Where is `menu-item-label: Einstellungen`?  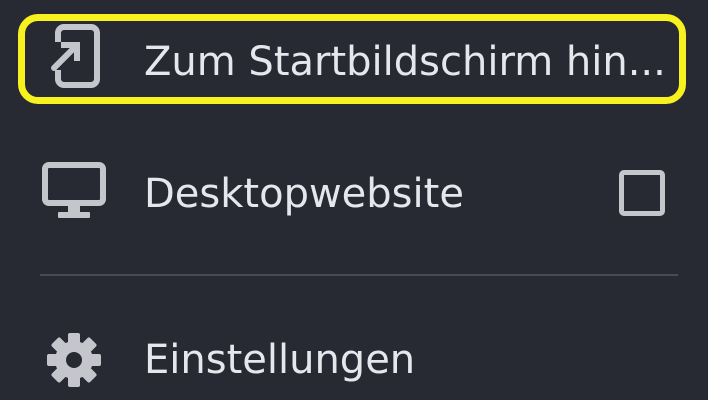
menu-item-label: Einstellungen is located at coordinates (280, 360).